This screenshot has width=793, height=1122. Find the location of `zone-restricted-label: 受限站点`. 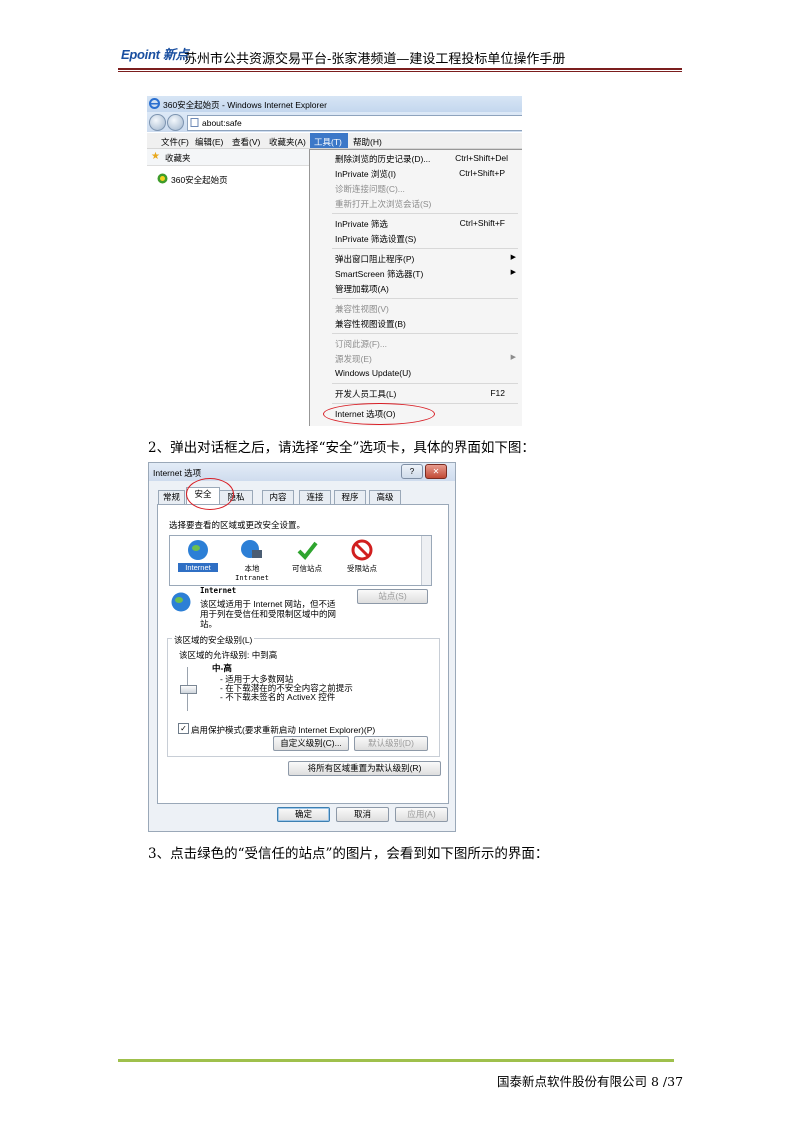

zone-restricted-label: 受限站点 is located at coordinates (362, 568).